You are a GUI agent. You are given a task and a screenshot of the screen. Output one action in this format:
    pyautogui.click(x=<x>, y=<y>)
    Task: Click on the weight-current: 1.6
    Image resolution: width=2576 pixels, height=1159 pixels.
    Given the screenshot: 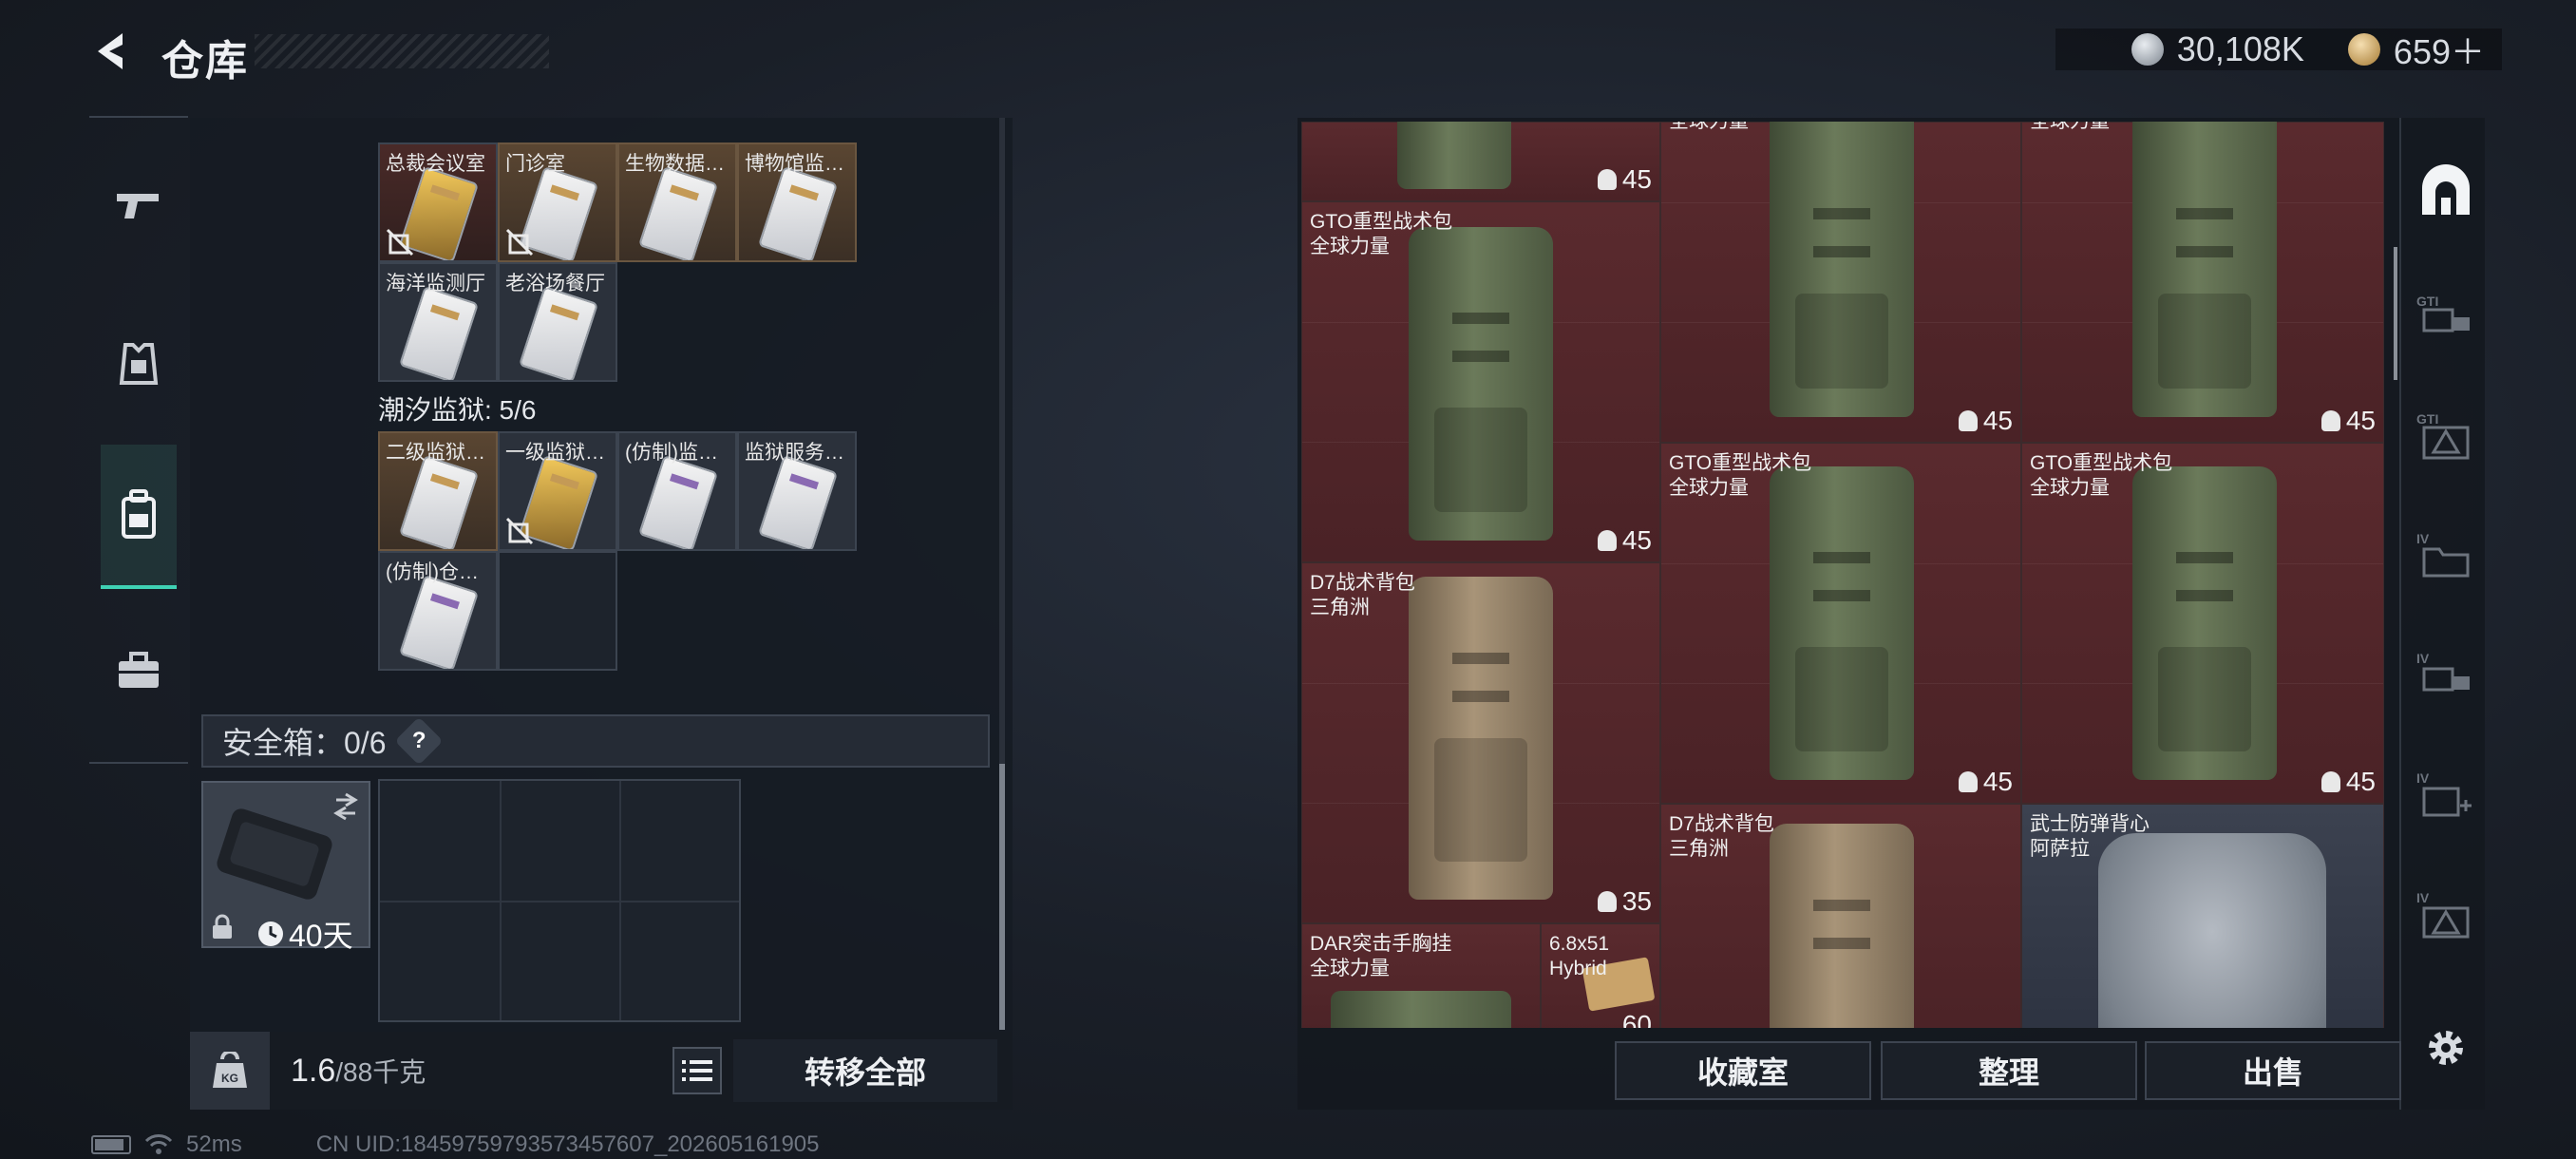 What is the action you would take?
    pyautogui.click(x=313, y=1071)
    